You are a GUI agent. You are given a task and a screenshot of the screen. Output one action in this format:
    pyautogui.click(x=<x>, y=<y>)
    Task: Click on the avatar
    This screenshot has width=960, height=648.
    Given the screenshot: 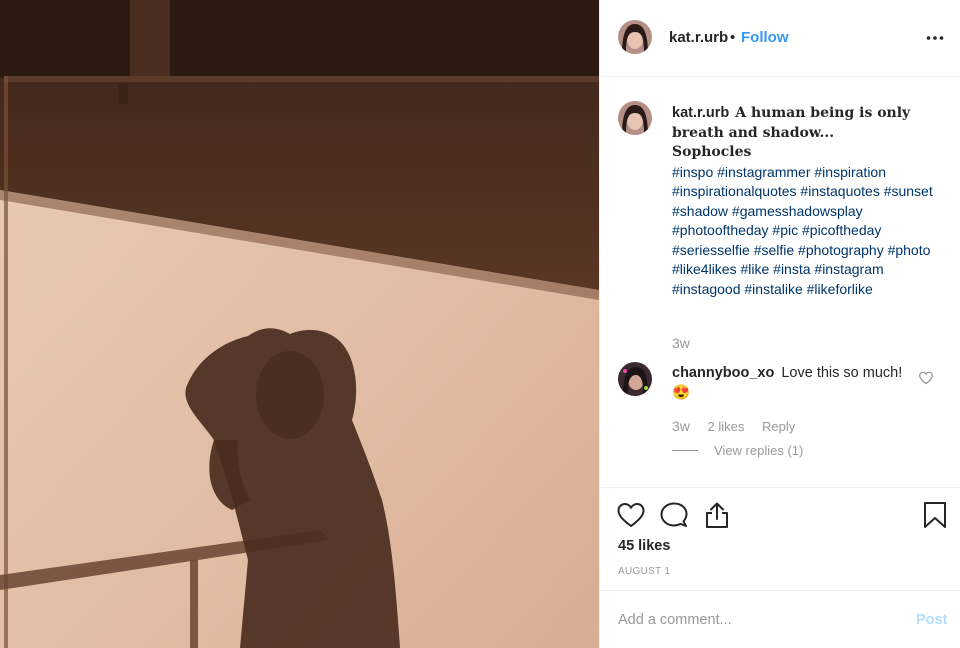 What is the action you would take?
    pyautogui.click(x=635, y=37)
    